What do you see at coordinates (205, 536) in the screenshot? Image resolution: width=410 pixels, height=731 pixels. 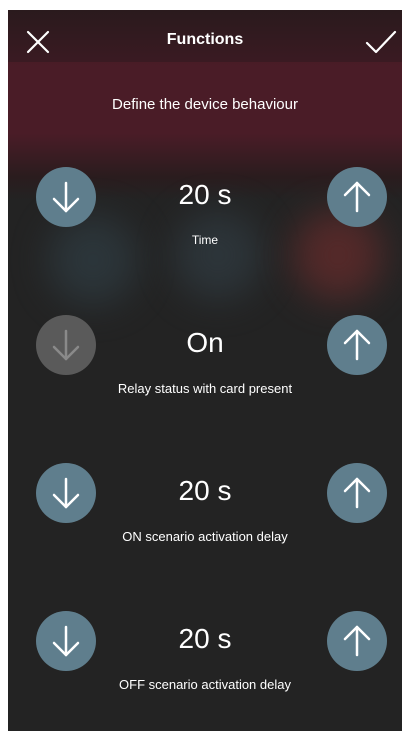 I see `setting-label: ON scenario activation delay` at bounding box center [205, 536].